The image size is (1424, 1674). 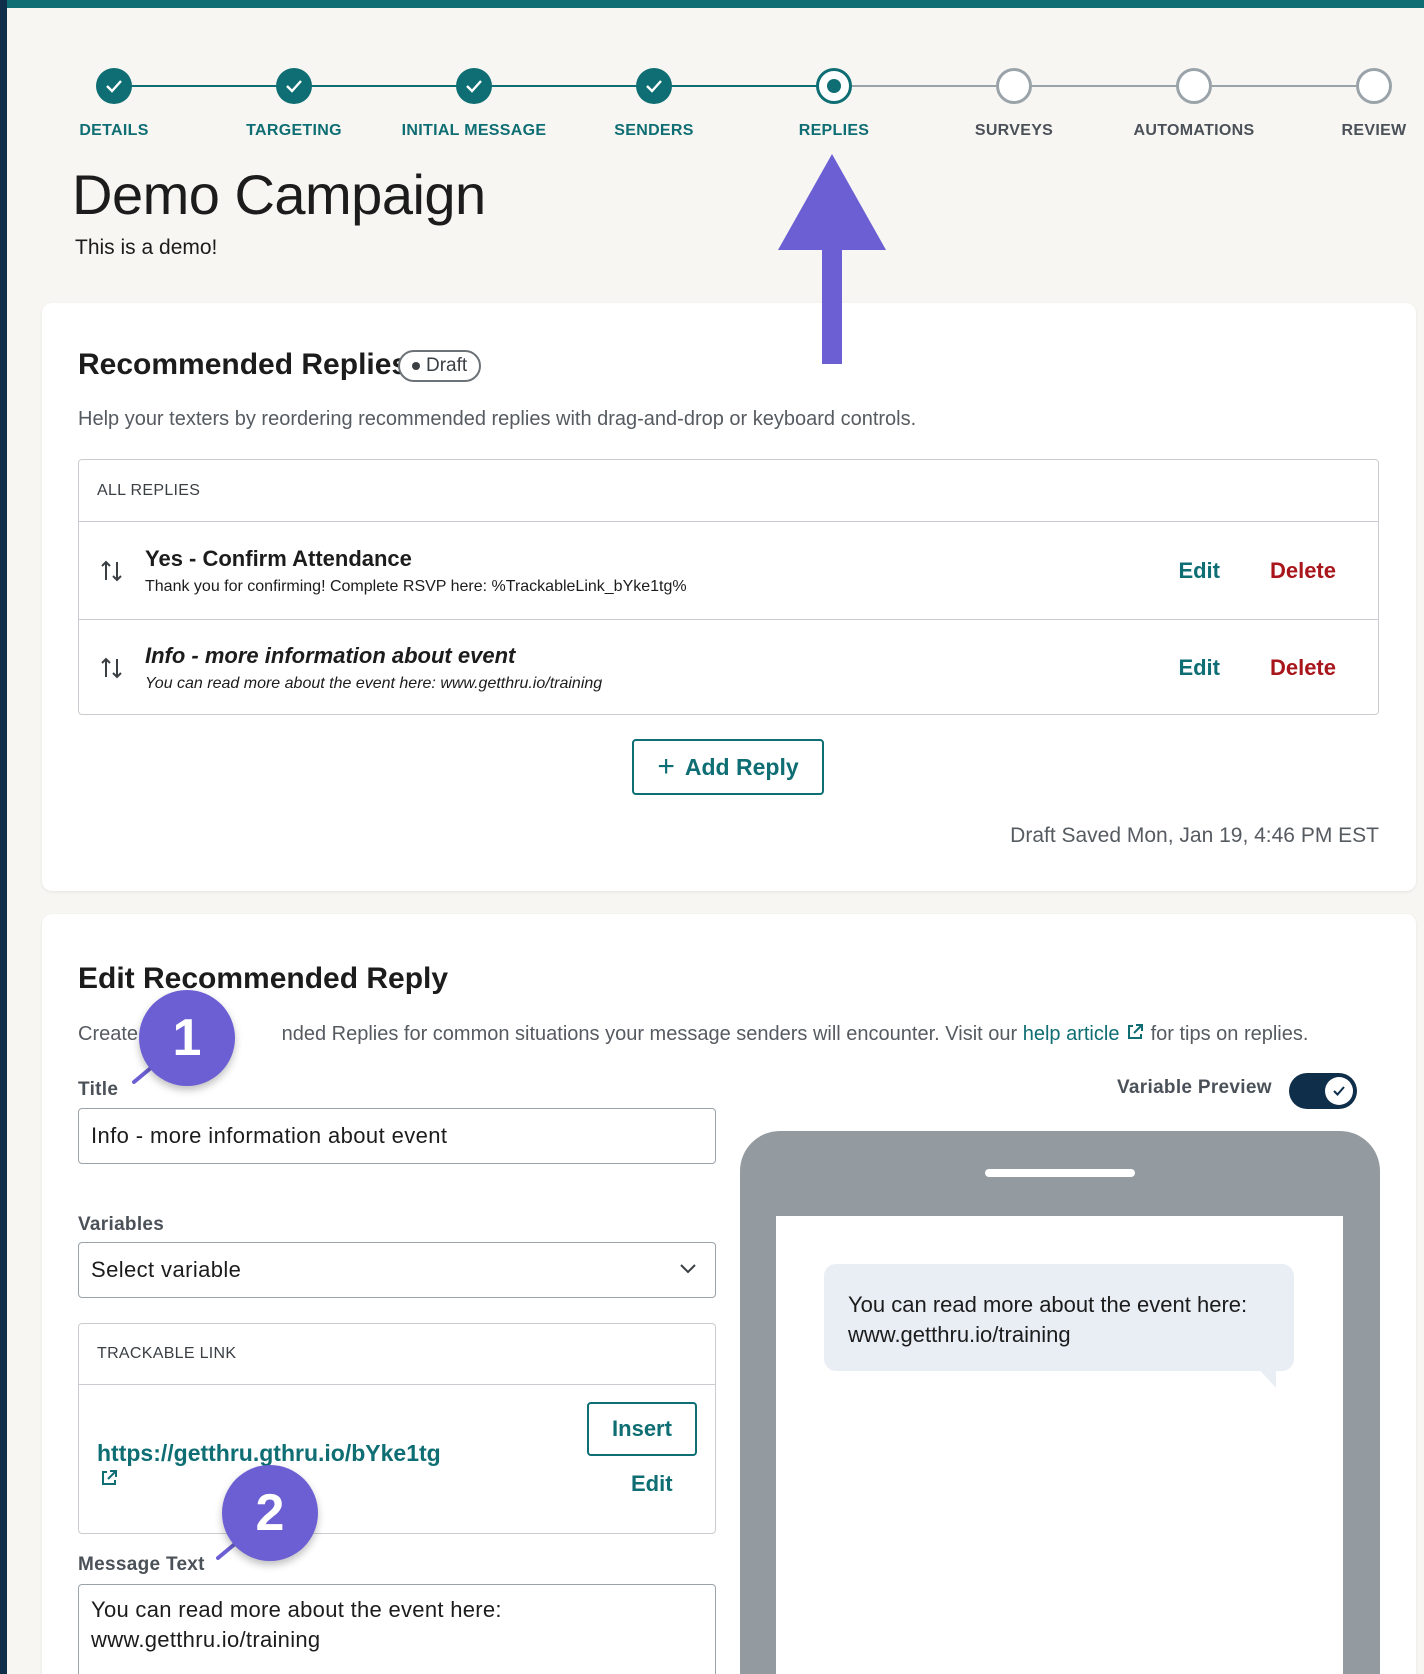 I want to click on step-replies-current-icon, so click(x=834, y=86).